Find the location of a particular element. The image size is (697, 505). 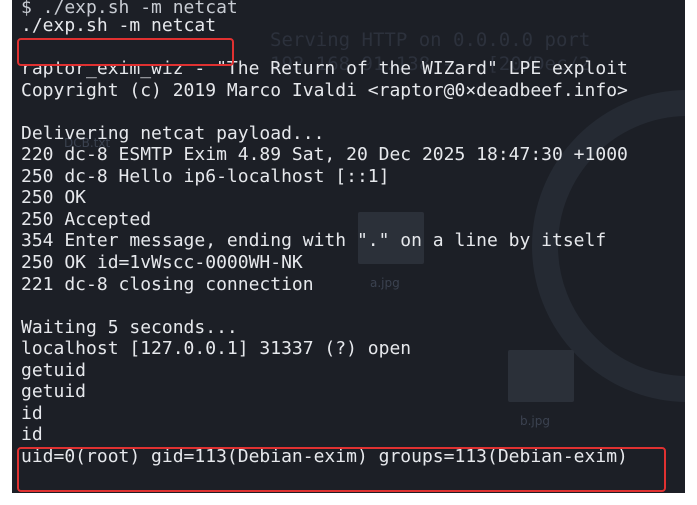

terminal-line: 250 OK is located at coordinates (54, 198).